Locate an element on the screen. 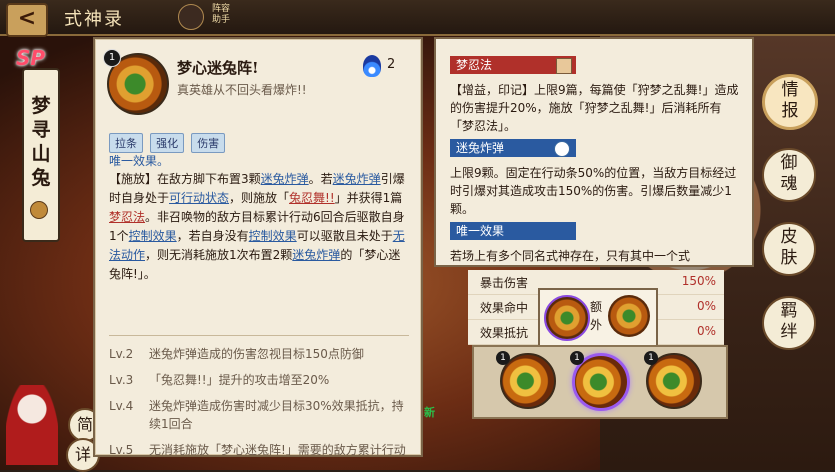  level-text: 「兔忍舞!!」提升的攻击增至20% is located at coordinates (239, 380).